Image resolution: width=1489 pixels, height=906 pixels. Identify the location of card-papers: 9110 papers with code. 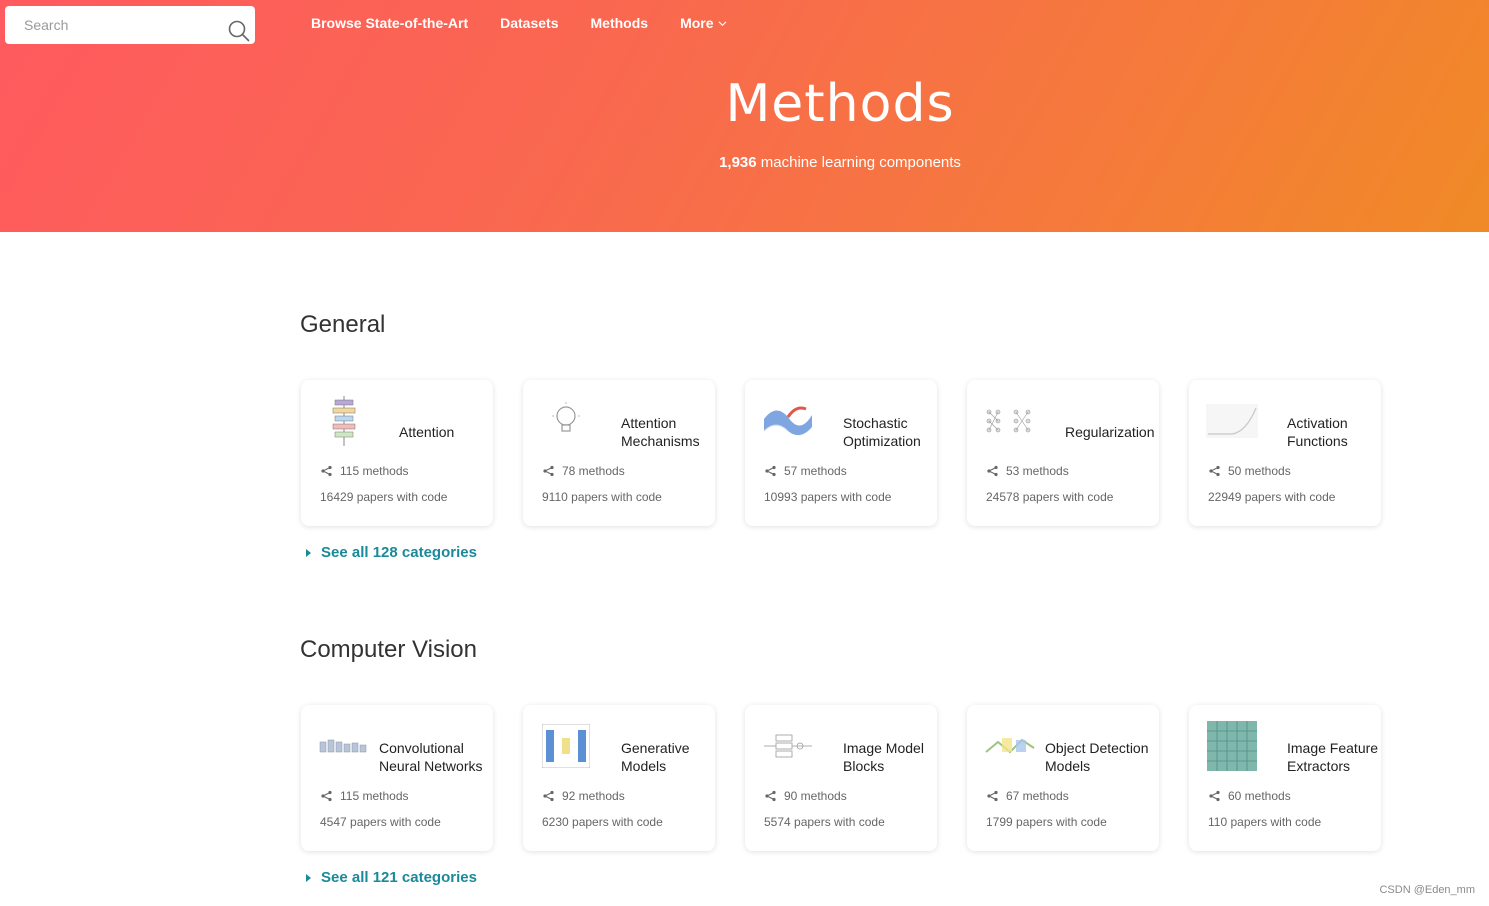
(602, 497).